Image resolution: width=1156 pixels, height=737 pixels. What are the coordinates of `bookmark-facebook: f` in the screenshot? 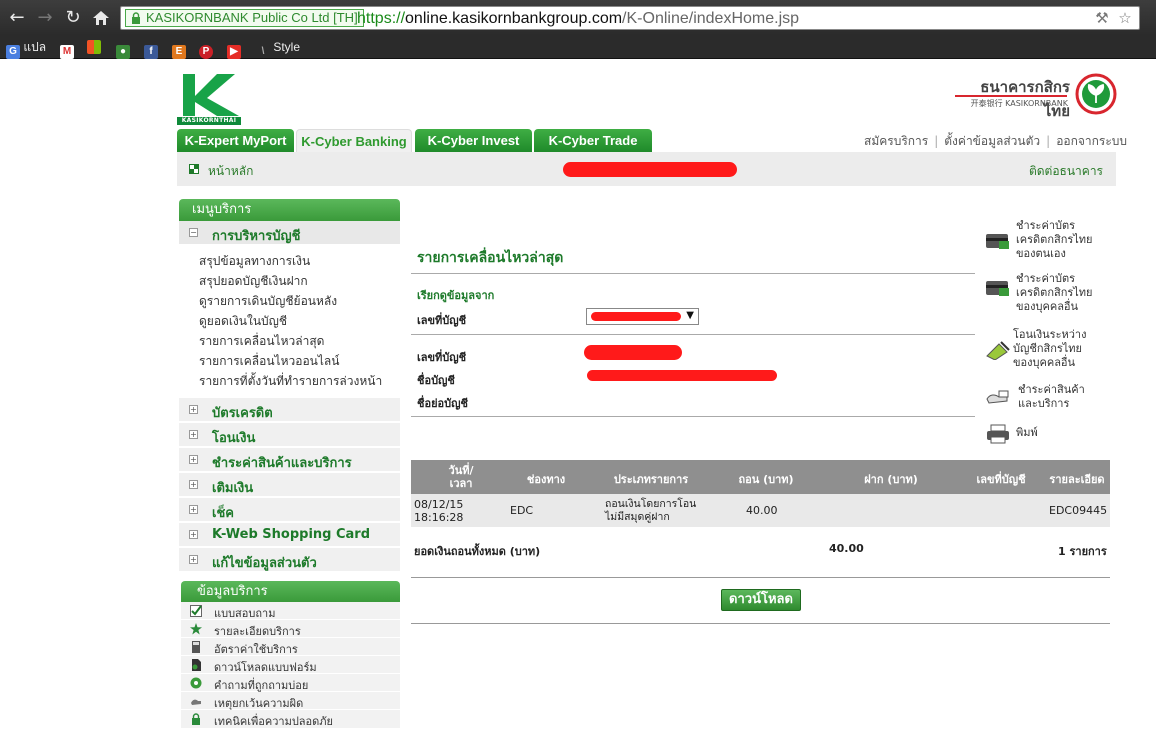 It's located at (151, 49).